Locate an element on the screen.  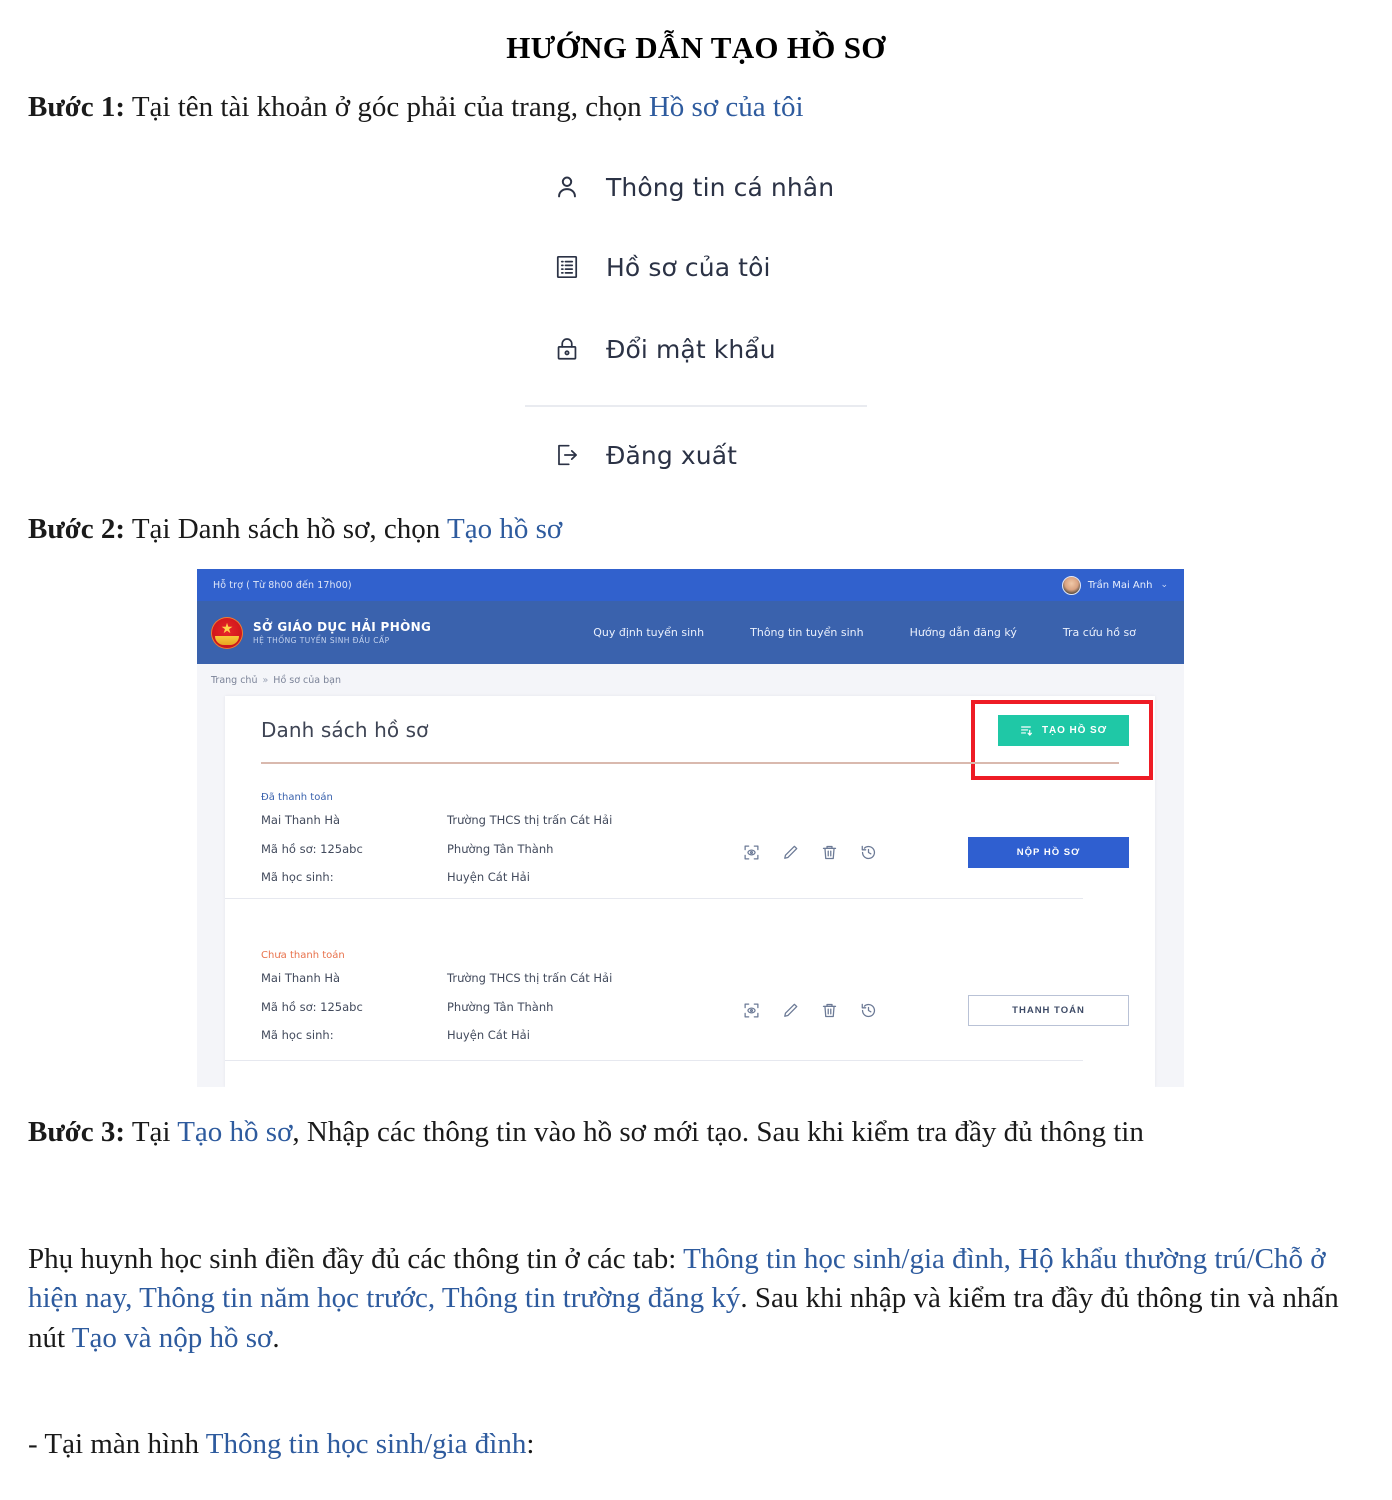
document-list-icon is located at coordinates (567, 267).